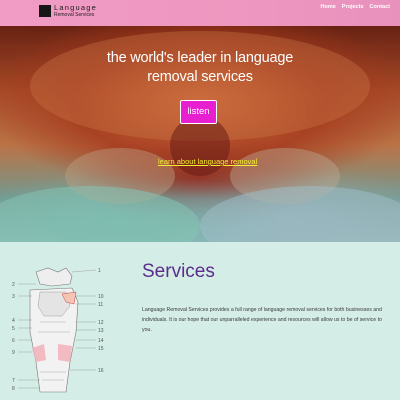 Image resolution: width=400 pixels, height=400 pixels. I want to click on brand: Language Removal Services, so click(68, 11).